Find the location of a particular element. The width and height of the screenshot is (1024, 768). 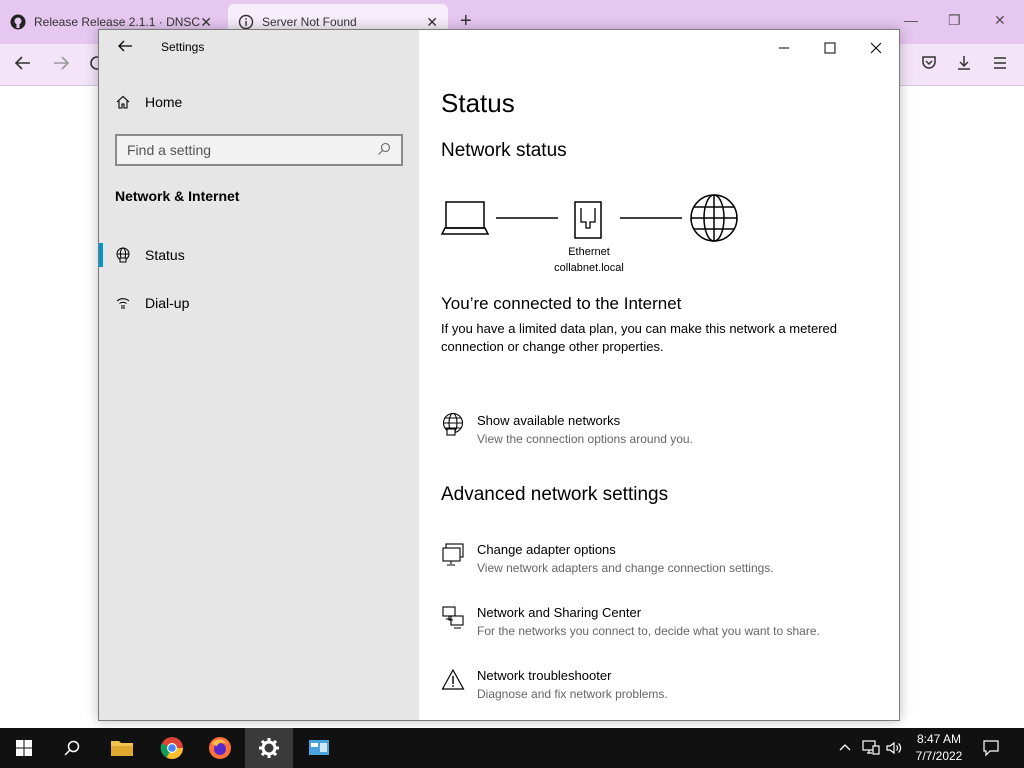

sidebar-item-label: Status is located at coordinates (165, 255).